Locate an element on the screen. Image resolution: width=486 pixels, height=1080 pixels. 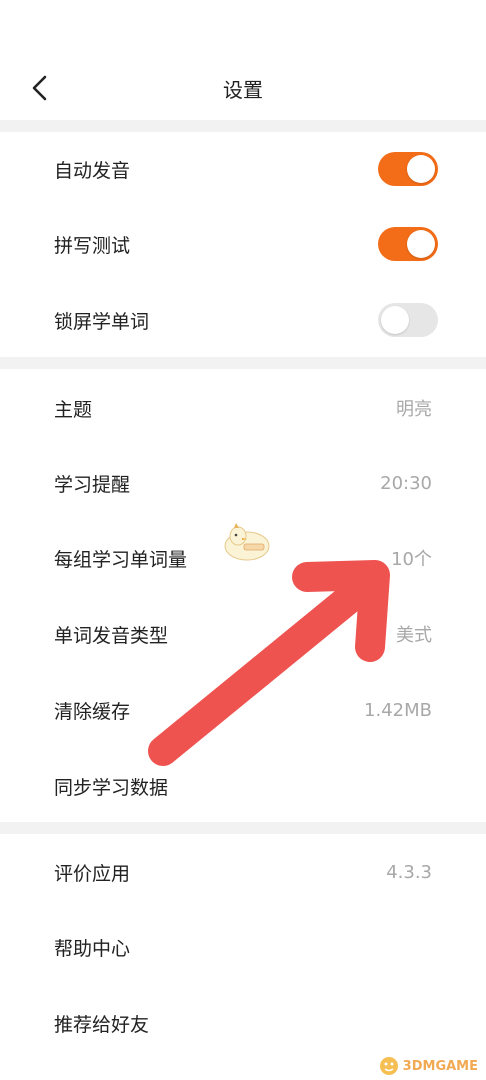
mascot-sticker-icon is located at coordinates (247, 542).